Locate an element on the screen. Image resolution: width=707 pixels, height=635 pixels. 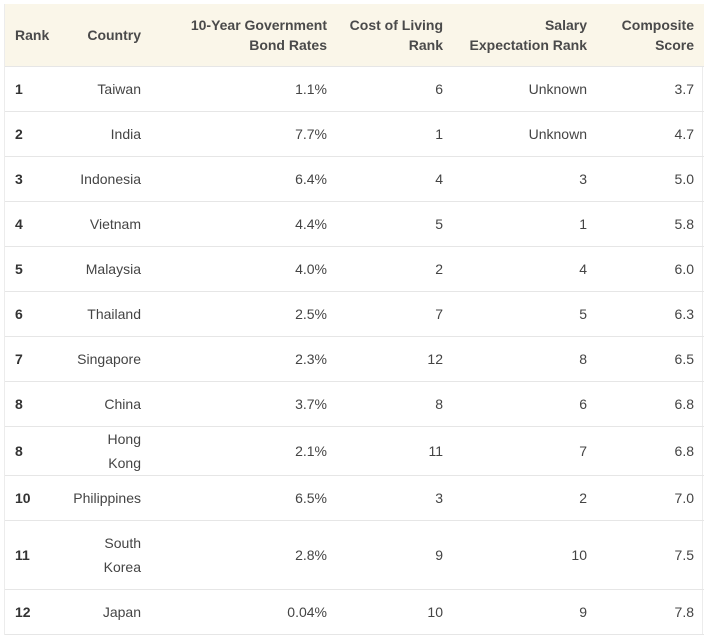
table-row: 3 Indonesia 6.4% 4 3 5.0 is located at coordinates (354, 178).